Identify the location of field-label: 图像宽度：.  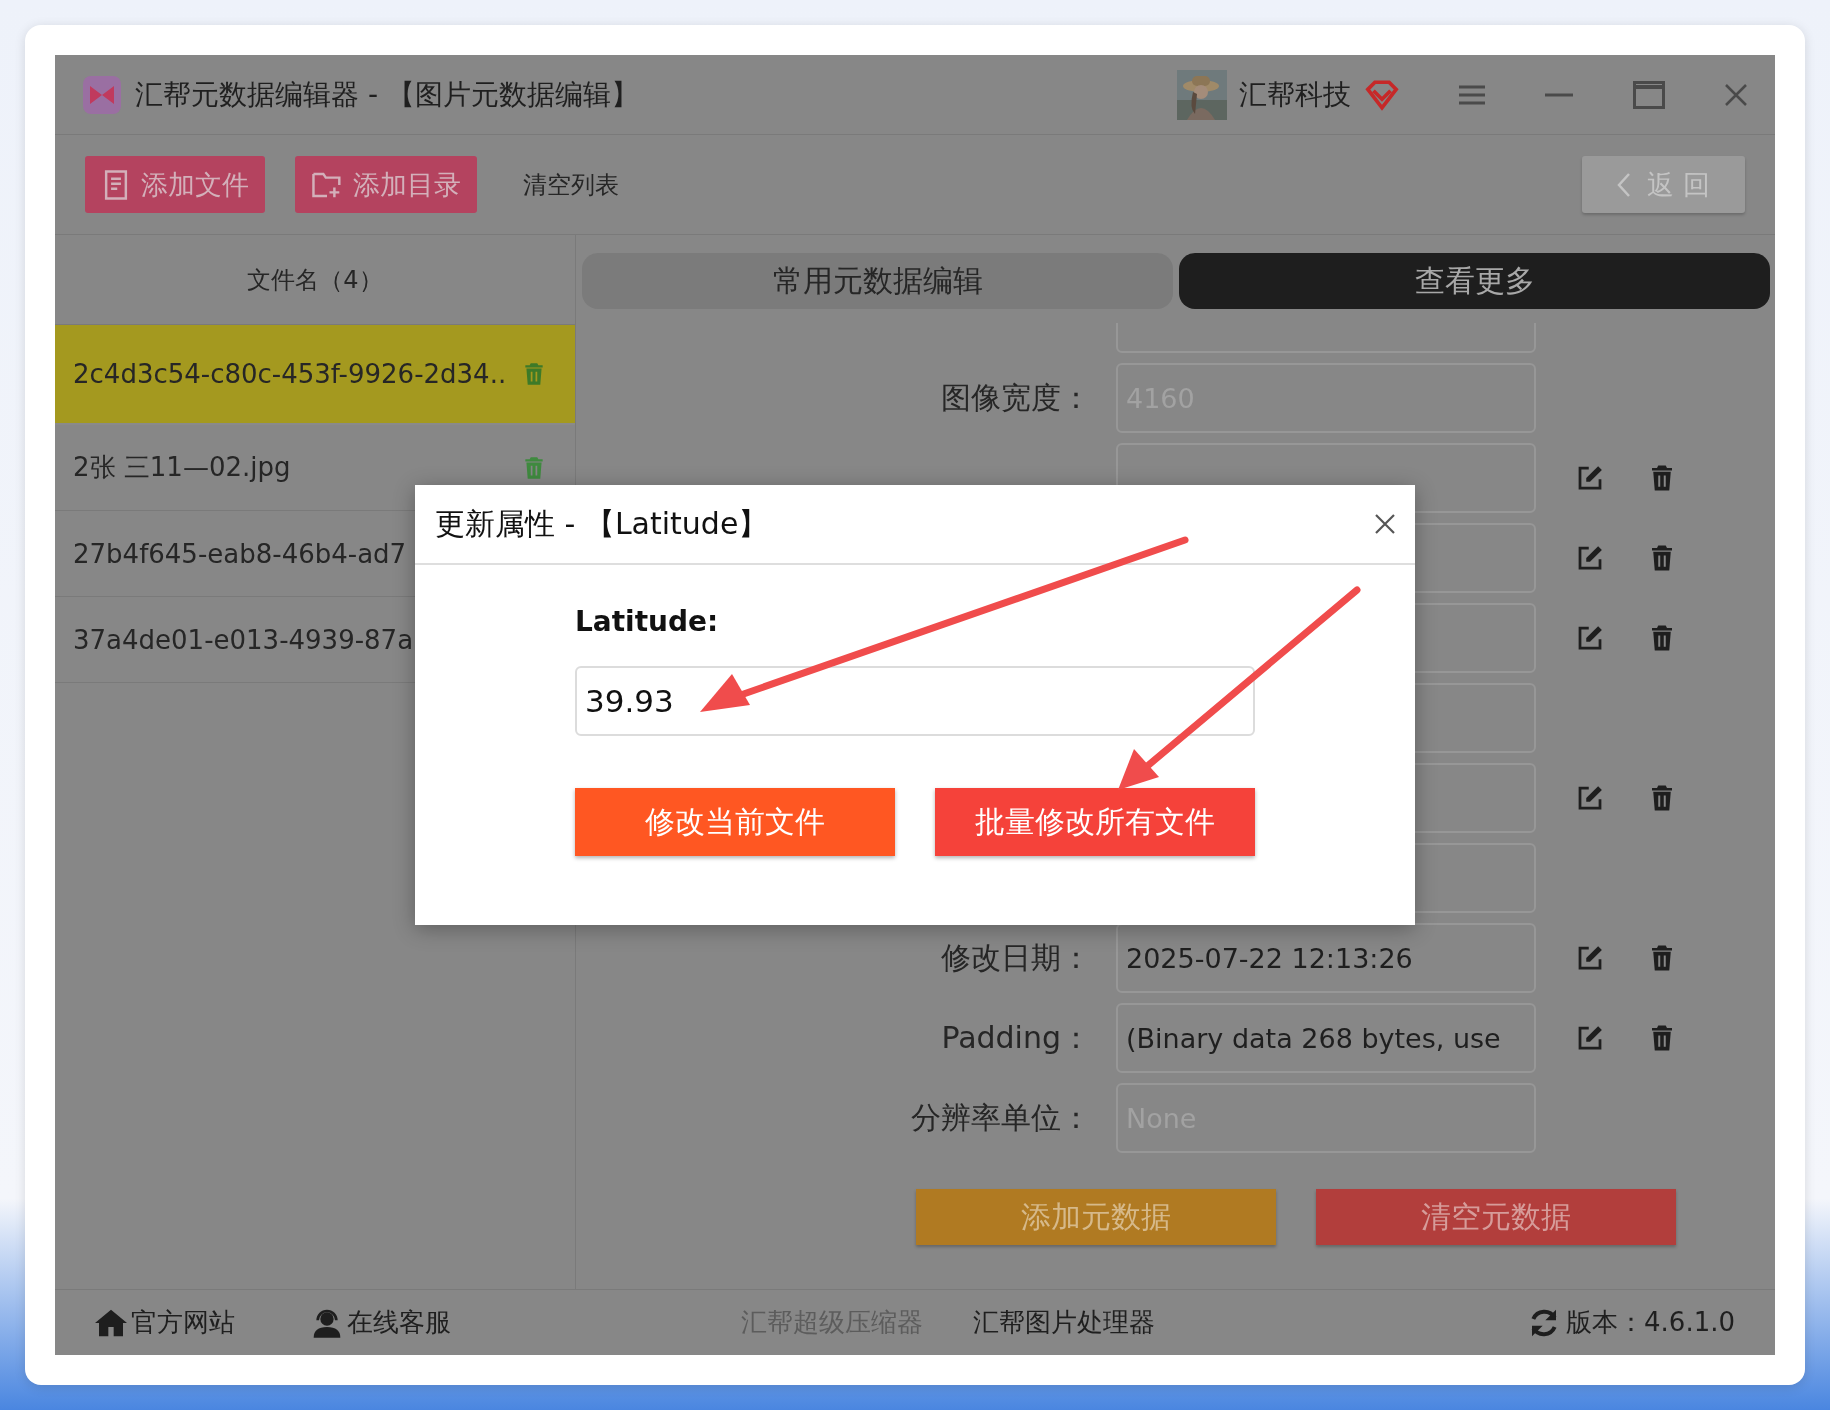
(1016, 397).